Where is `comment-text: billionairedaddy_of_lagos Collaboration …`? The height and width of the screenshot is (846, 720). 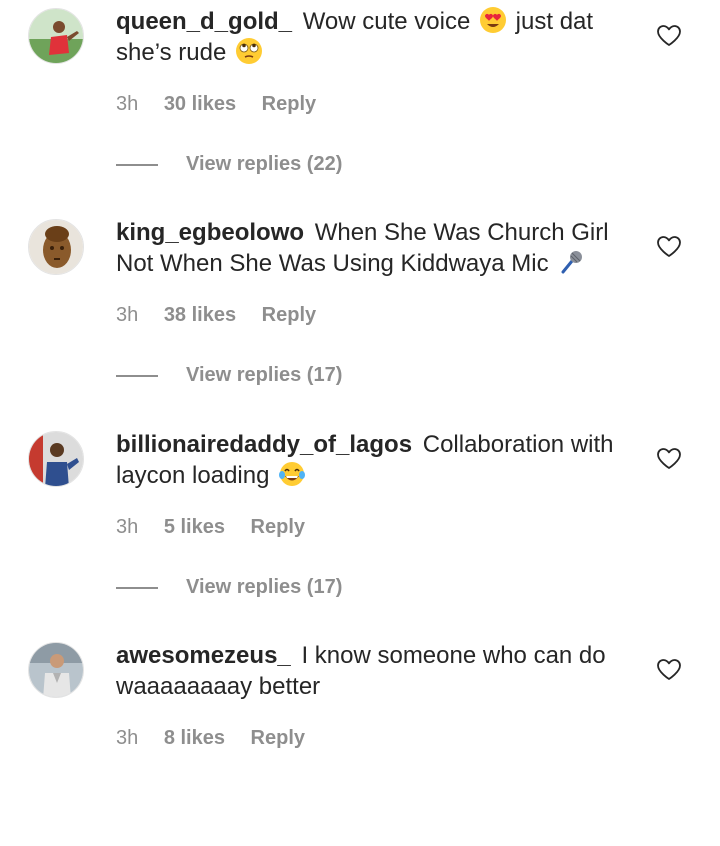 comment-text: billionairedaddy_of_lagos Collaboration … is located at coordinates (366, 460).